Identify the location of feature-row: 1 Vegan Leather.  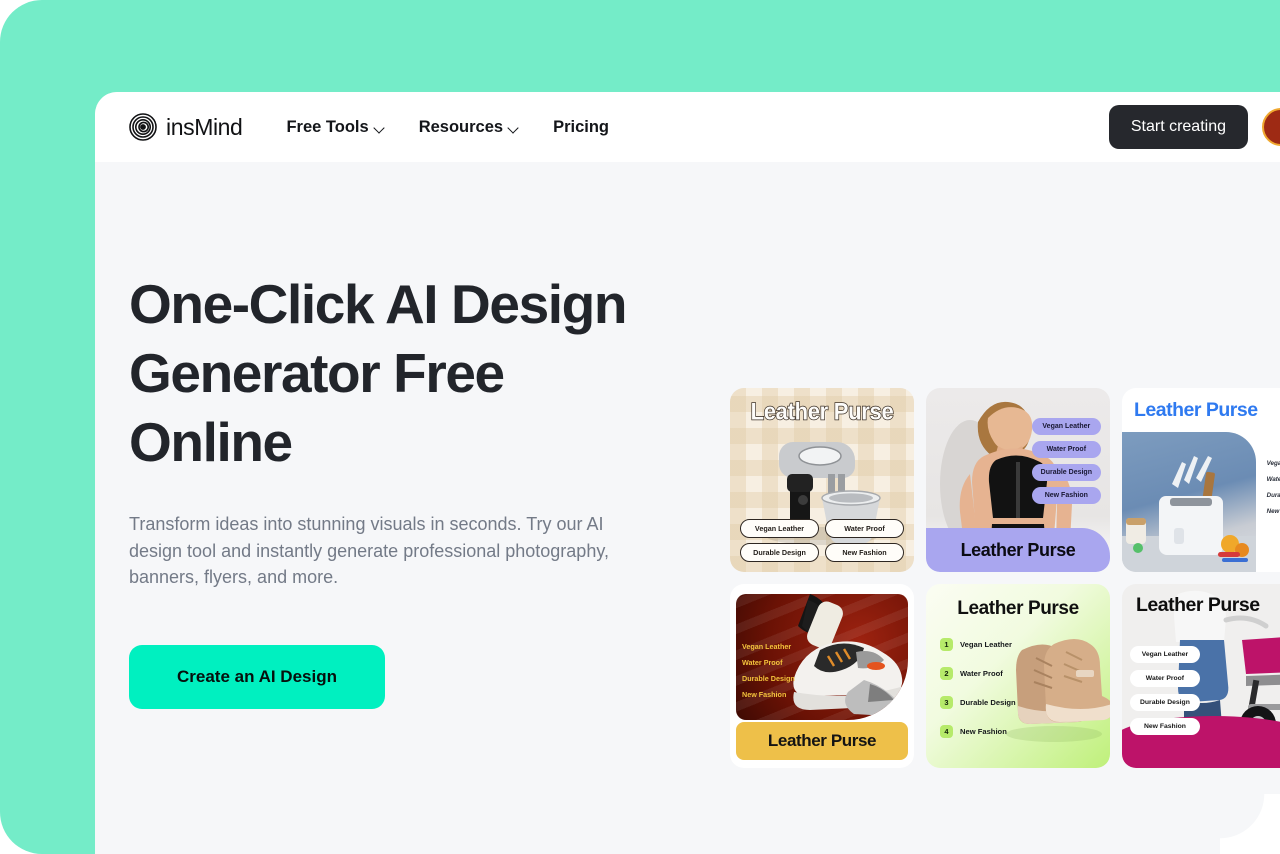
(978, 644).